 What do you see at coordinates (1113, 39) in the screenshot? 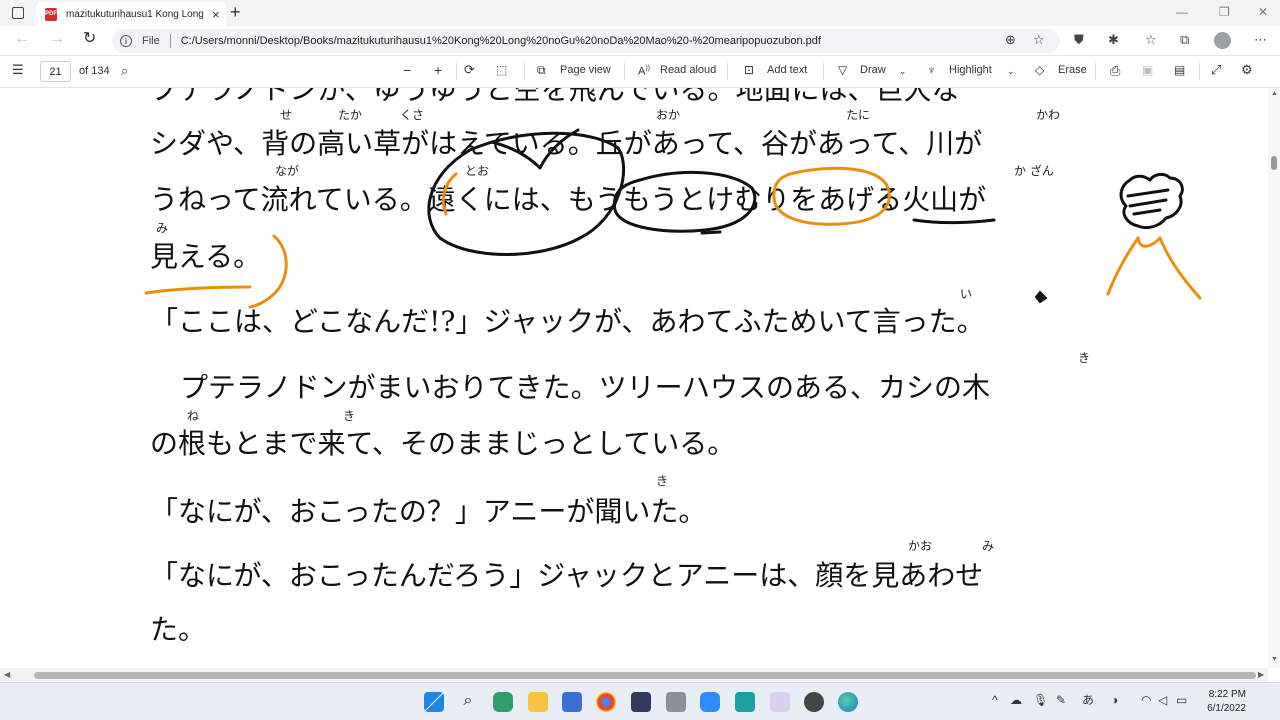
I see `extensions-icon: ✱` at bounding box center [1113, 39].